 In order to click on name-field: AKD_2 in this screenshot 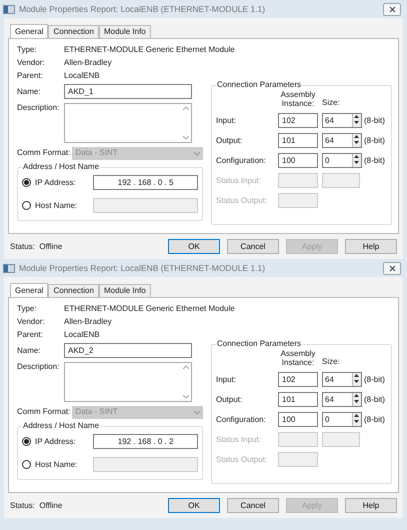, I will do `click(128, 350)`.